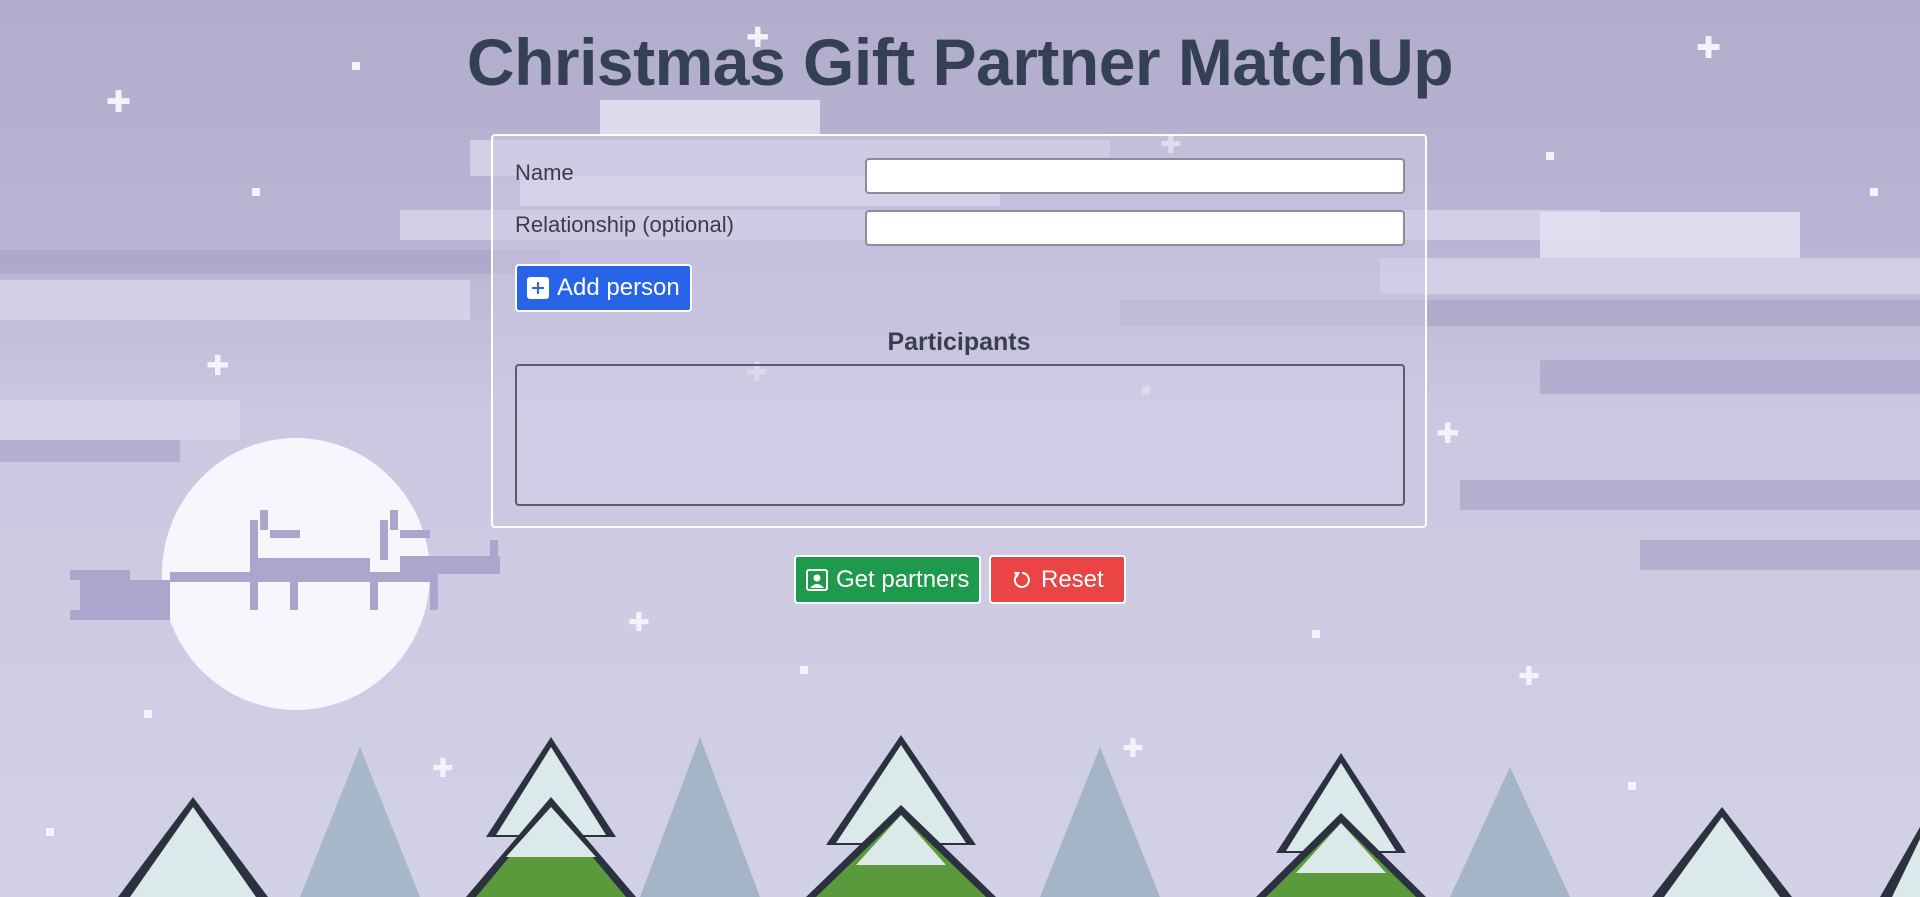 This screenshot has height=897, width=1920. What do you see at coordinates (959, 342) in the screenshot?
I see `participants-heading: Participants` at bounding box center [959, 342].